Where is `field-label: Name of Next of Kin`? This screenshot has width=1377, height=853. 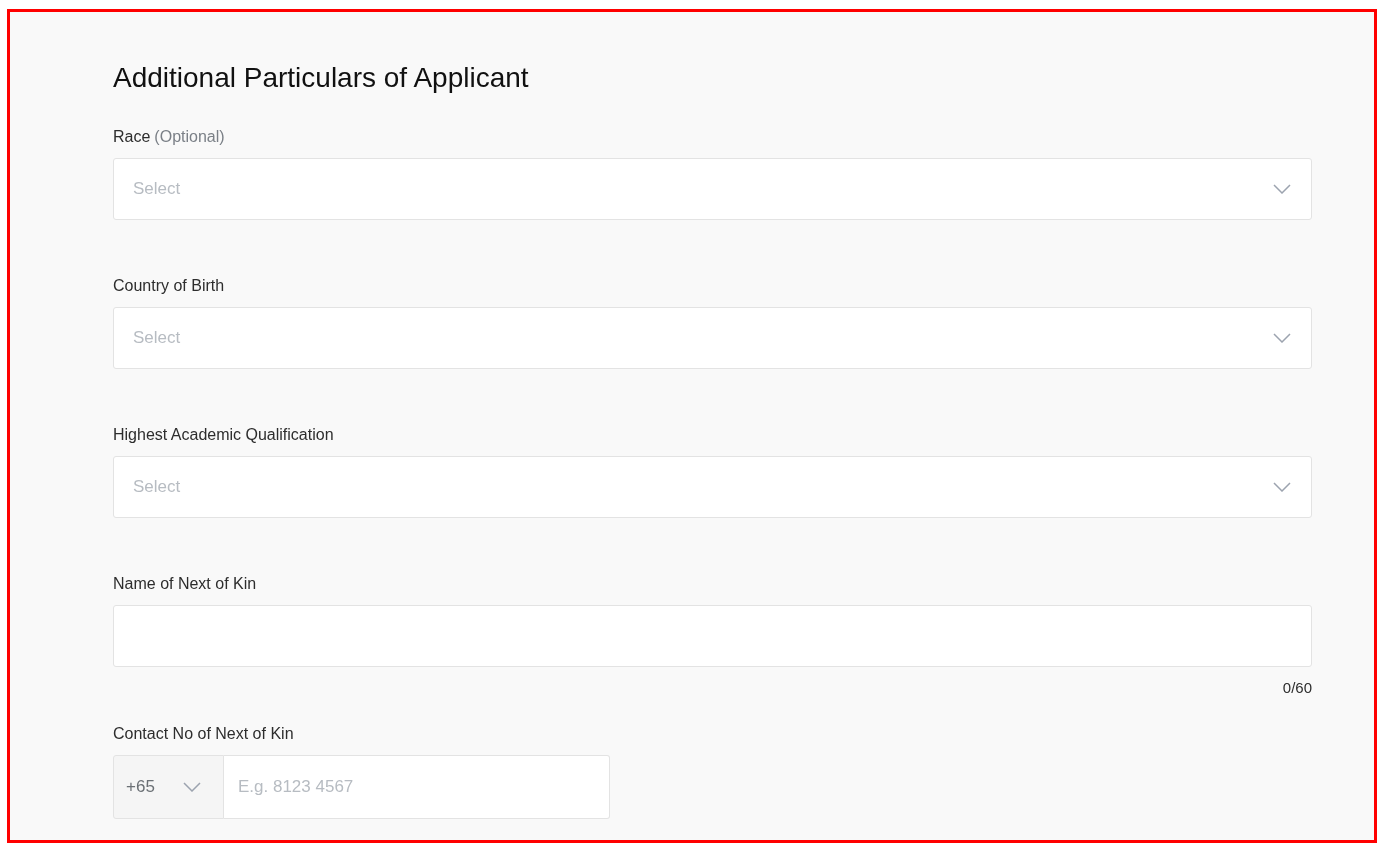 field-label: Name of Next of Kin is located at coordinates (185, 584).